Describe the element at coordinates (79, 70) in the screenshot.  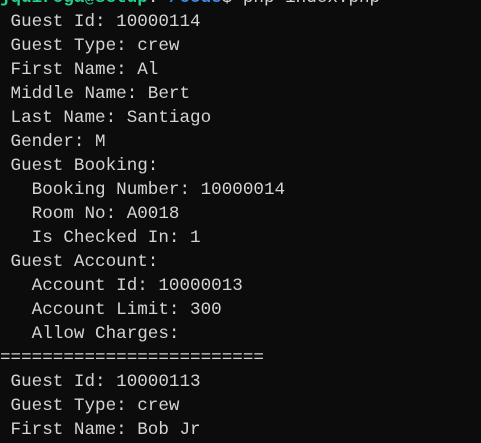
I see `output-line-first-name: First Name: Al` at that location.